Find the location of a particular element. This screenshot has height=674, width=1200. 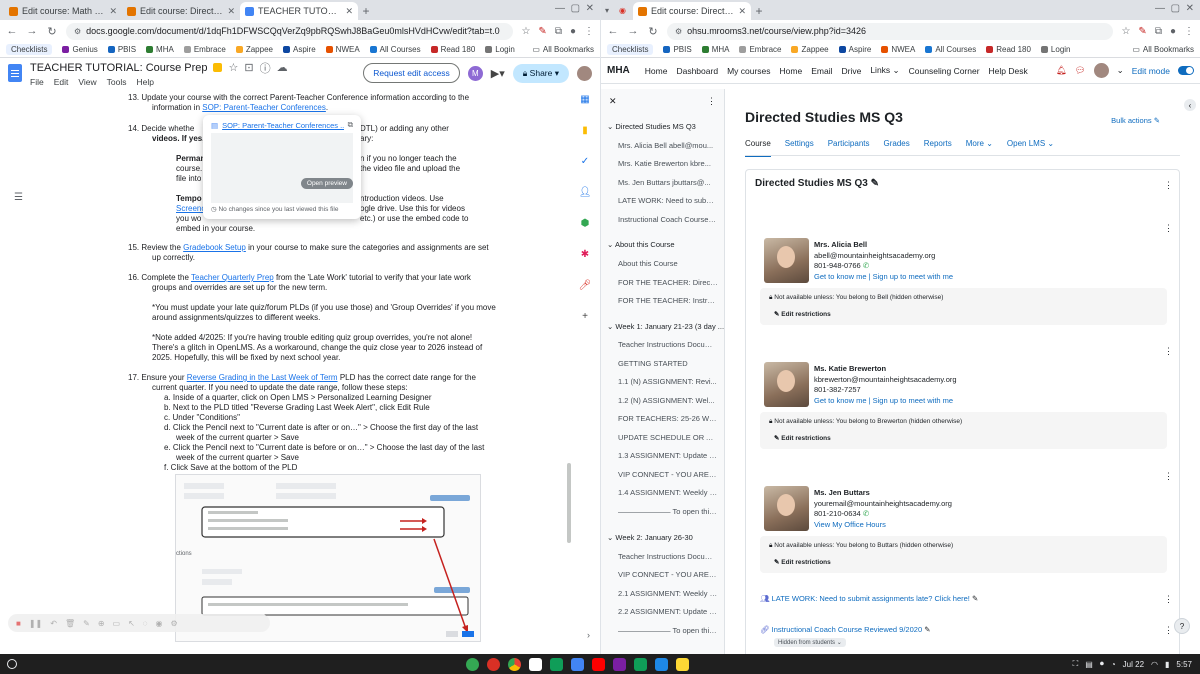

nav-dashboard: Dashboard is located at coordinates (697, 71).